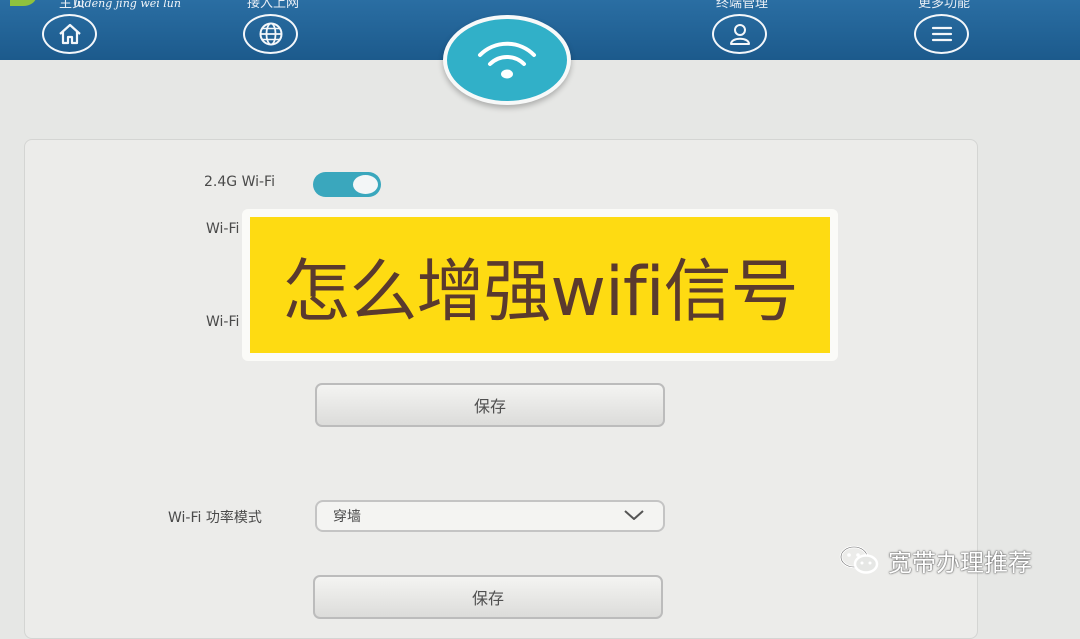 The width and height of the screenshot is (1080, 639). Describe the element at coordinates (347, 517) in the screenshot. I see `power-mode-value: 穿墙` at that location.